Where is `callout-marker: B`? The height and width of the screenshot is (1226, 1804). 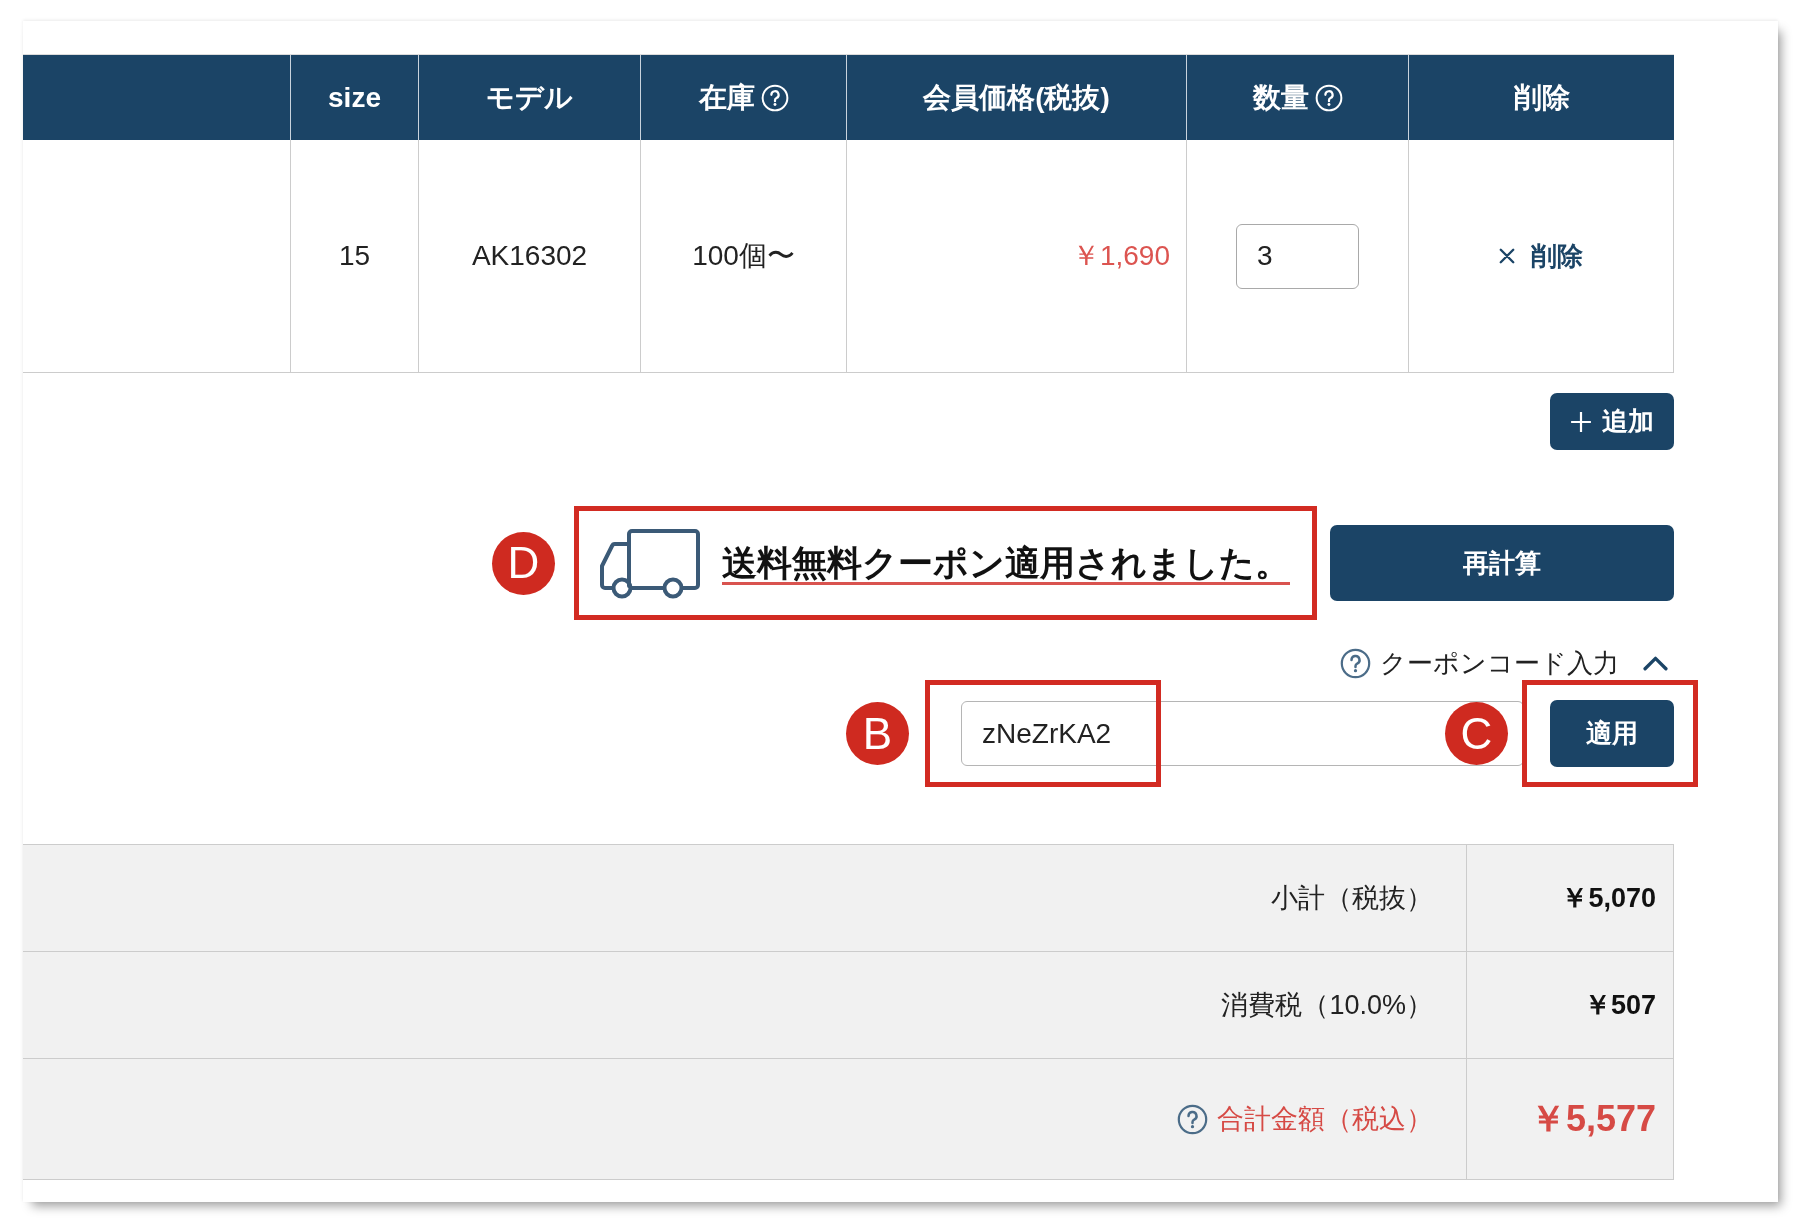 callout-marker: B is located at coordinates (877, 733).